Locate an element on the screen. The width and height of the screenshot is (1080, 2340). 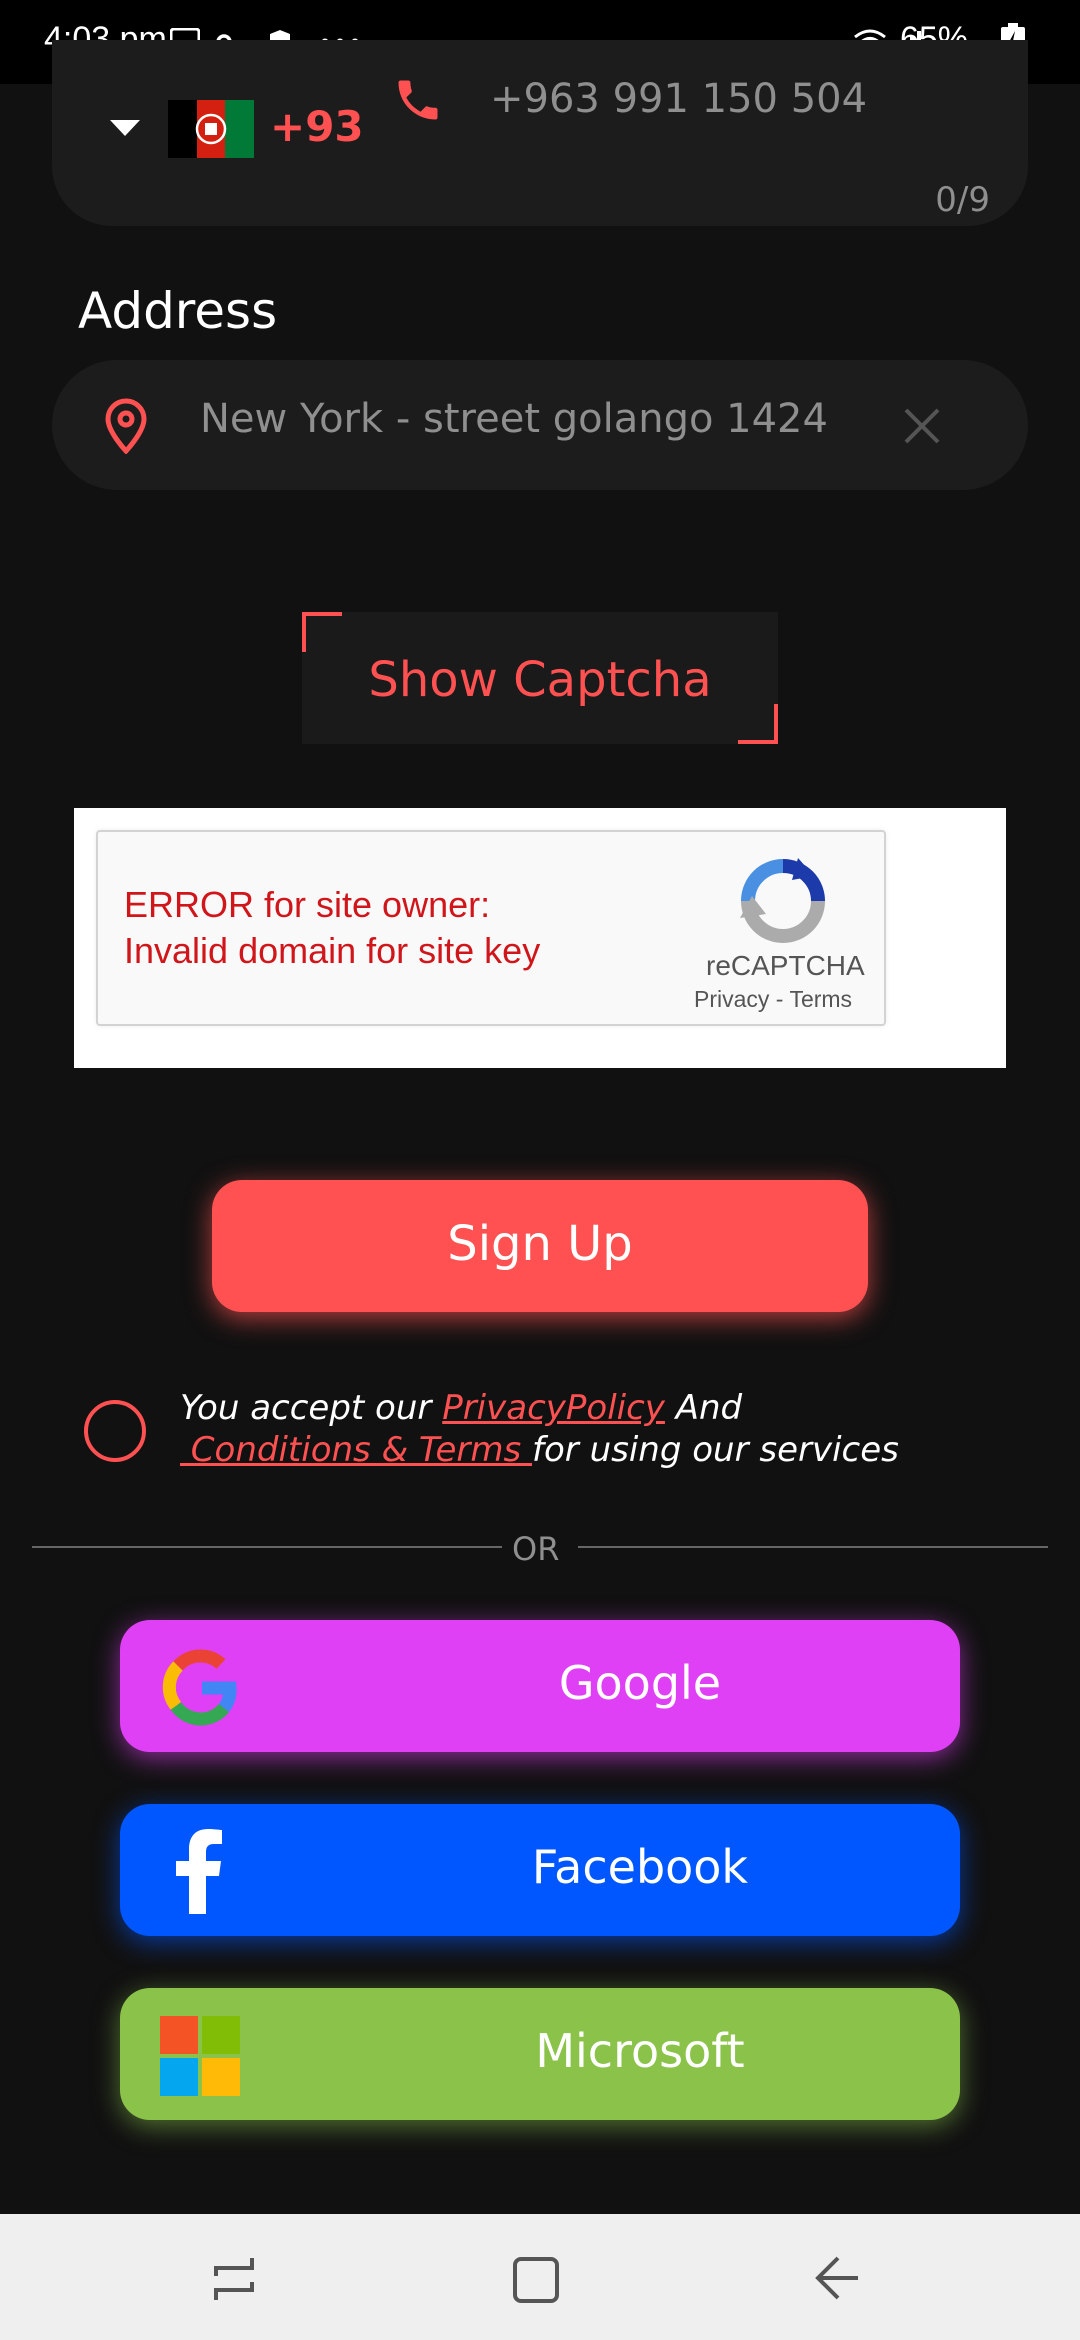
microsoft-sign-in-button: Microsoft is located at coordinates (540, 2054).